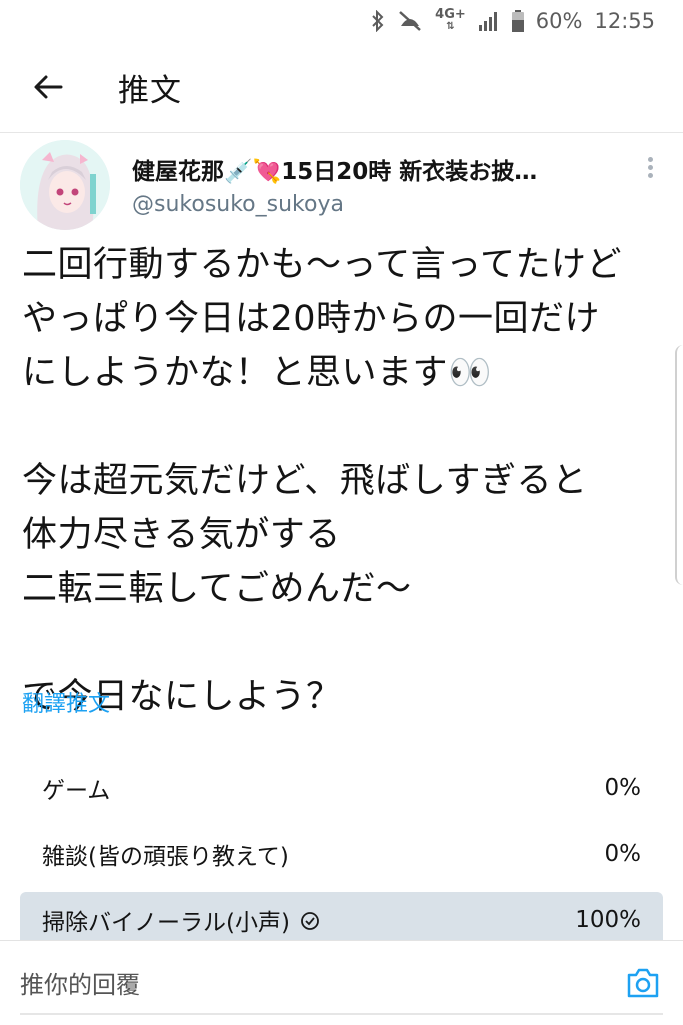 This screenshot has height=1025, width=683. Describe the element at coordinates (315, 982) in the screenshot. I see `reply-input: 推你的回覆` at that location.